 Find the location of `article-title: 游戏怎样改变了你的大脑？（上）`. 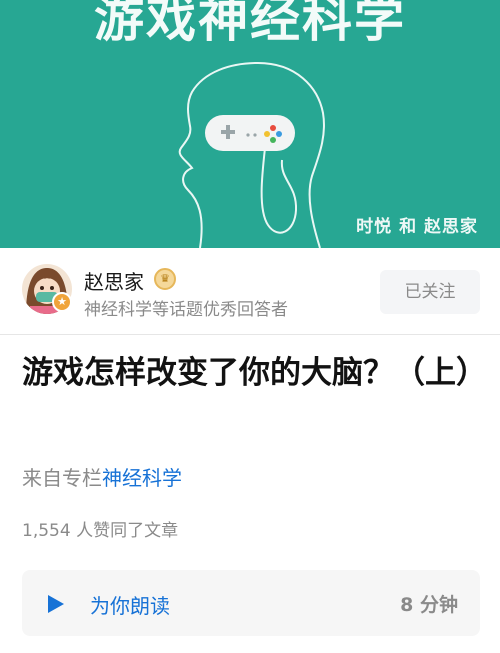

article-title: 游戏怎样改变了你的大脑？（上） is located at coordinates (254, 373).